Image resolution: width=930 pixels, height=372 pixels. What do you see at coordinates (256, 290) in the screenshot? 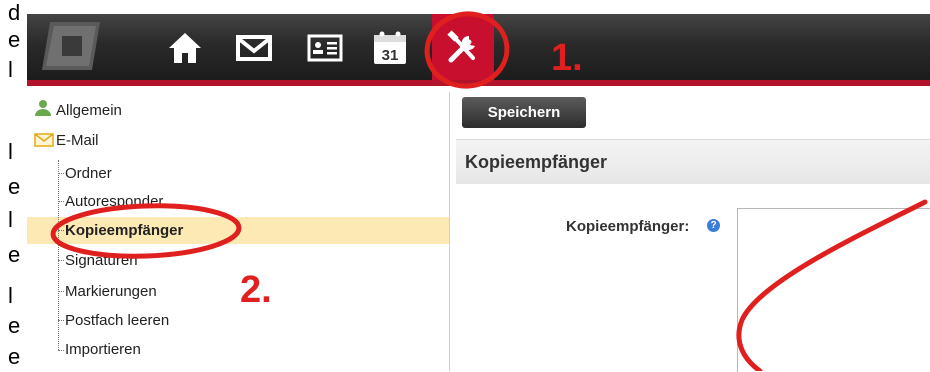
I see `annotation-step-2: 2.` at bounding box center [256, 290].